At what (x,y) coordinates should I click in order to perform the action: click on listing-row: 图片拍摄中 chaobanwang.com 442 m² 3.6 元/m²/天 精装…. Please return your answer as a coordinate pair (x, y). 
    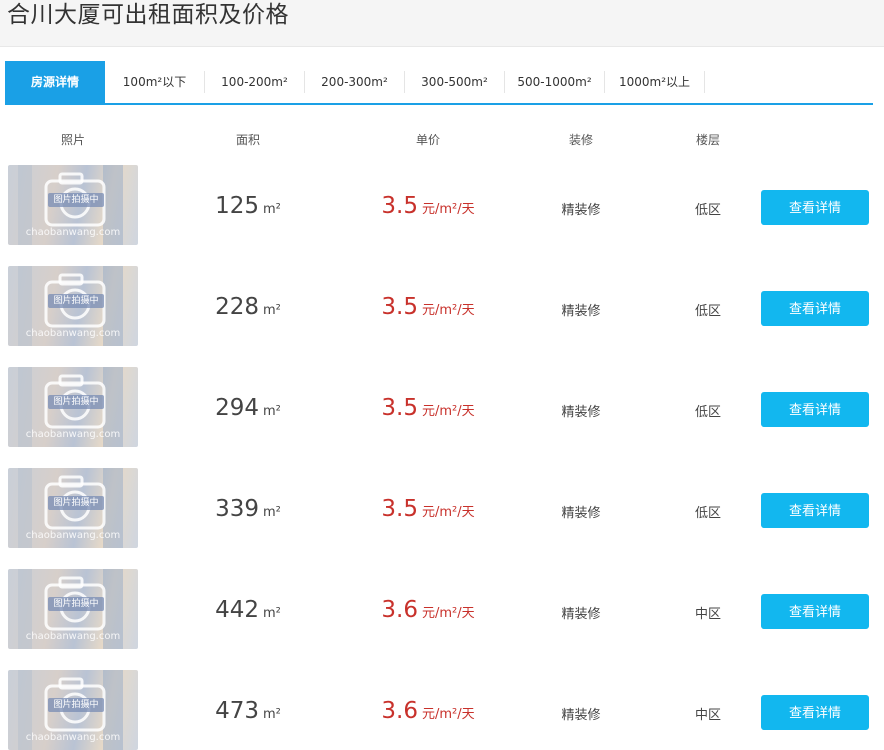
    Looking at the image, I should click on (442, 609).